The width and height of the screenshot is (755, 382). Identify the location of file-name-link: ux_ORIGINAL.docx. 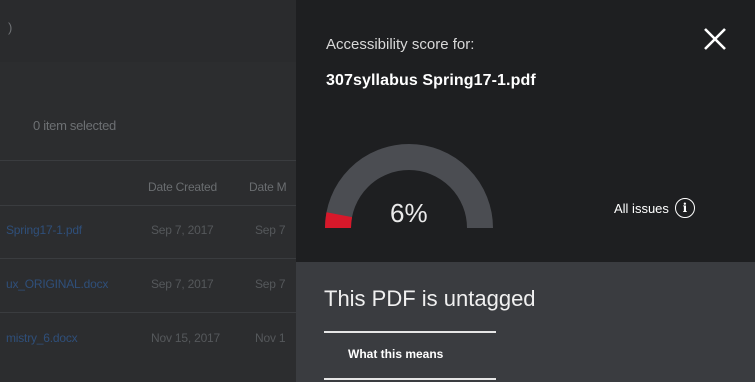
(57, 284).